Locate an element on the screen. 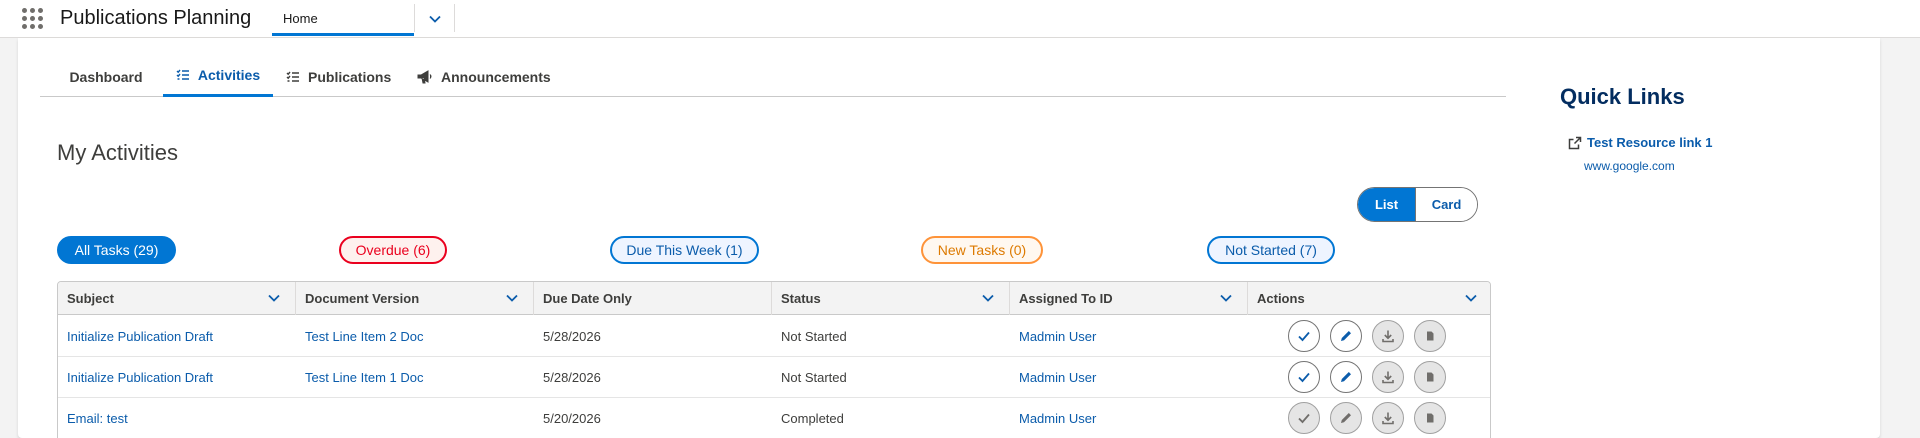 This screenshot has height=438, width=1920. filter-all-tasks: All Tasks (29) is located at coordinates (116, 250).